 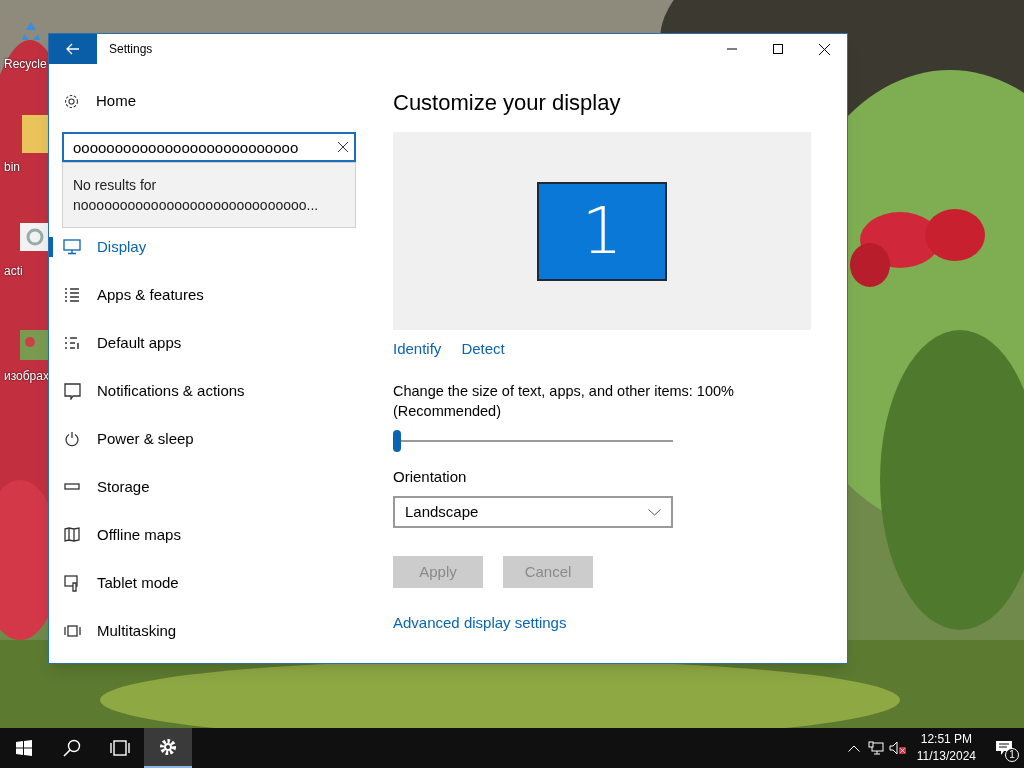 What do you see at coordinates (131, 49) in the screenshot?
I see `window-title: Settings` at bounding box center [131, 49].